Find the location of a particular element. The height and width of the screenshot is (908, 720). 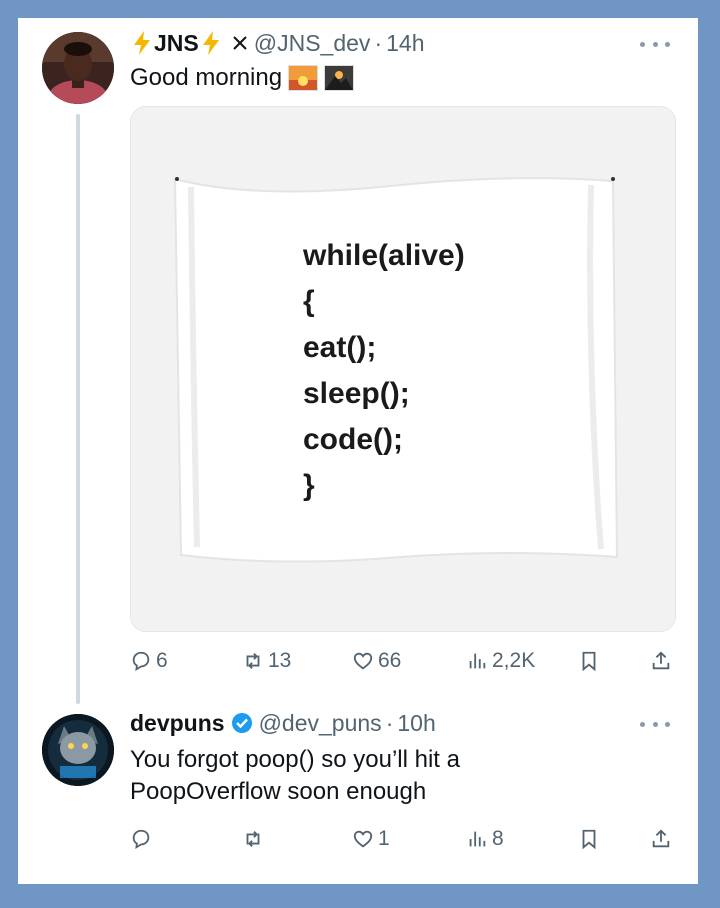

repost-button is located at coordinates (255, 839).